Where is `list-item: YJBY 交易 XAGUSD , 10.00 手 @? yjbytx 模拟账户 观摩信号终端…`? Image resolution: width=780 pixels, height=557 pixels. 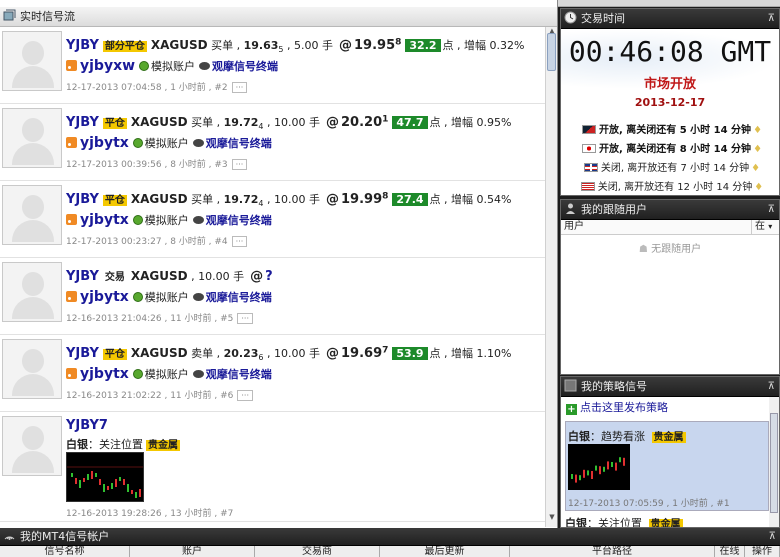 list-item: YJBY 交易 XAGUSD , 10.00 手 @? yjbytx 模拟账户 观摩信号终端… is located at coordinates (272, 296).